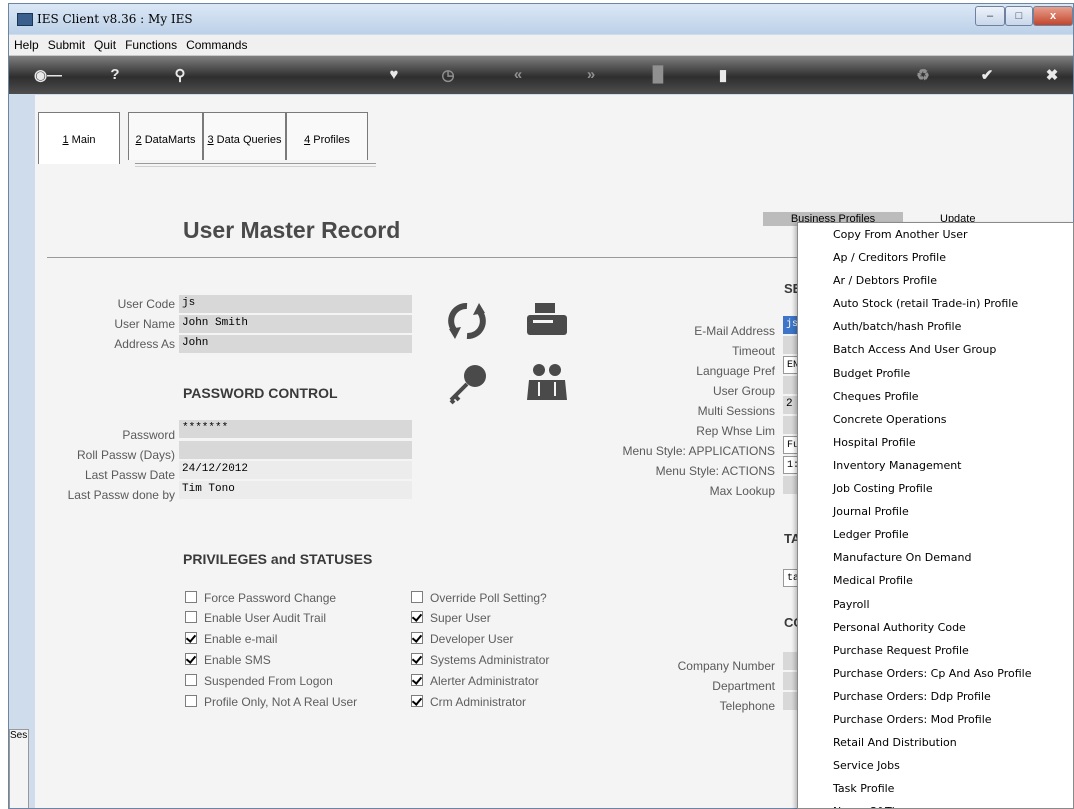 The width and height of the screenshot is (1074, 809). Describe the element at coordinates (1019, 16) in the screenshot. I see `maximize-button: □` at that location.